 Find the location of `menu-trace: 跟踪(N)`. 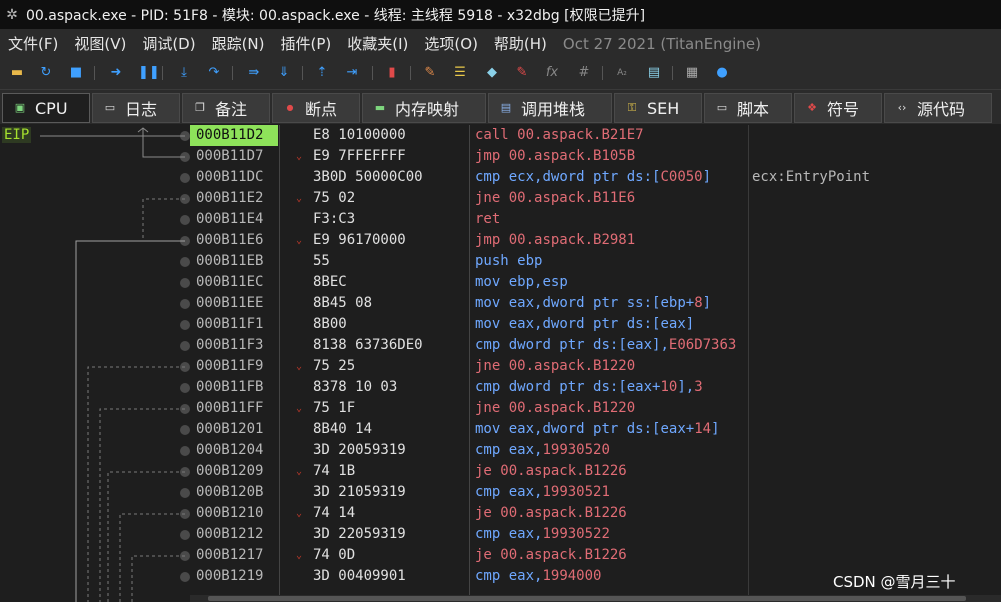

menu-trace: 跟踪(N) is located at coordinates (238, 43).